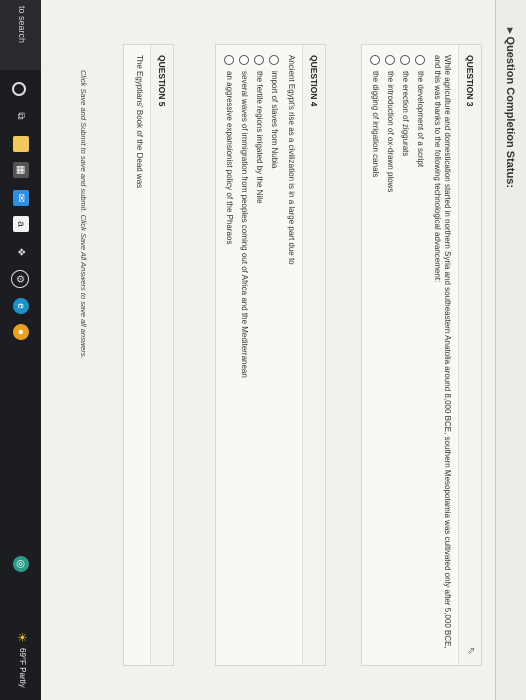 This screenshot has height=700, width=526. What do you see at coordinates (21, 332) in the screenshot?
I see `chrome-icon: ●` at bounding box center [21, 332].